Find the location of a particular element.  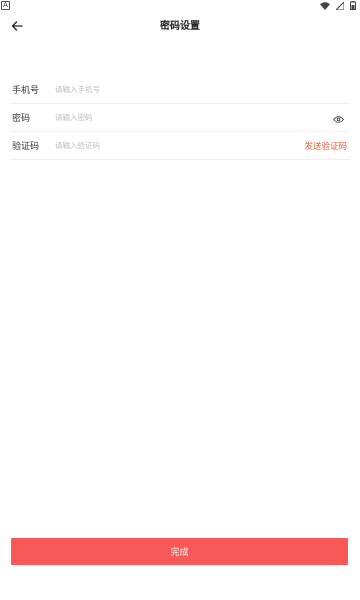

code-input is located at coordinates (180, 145).